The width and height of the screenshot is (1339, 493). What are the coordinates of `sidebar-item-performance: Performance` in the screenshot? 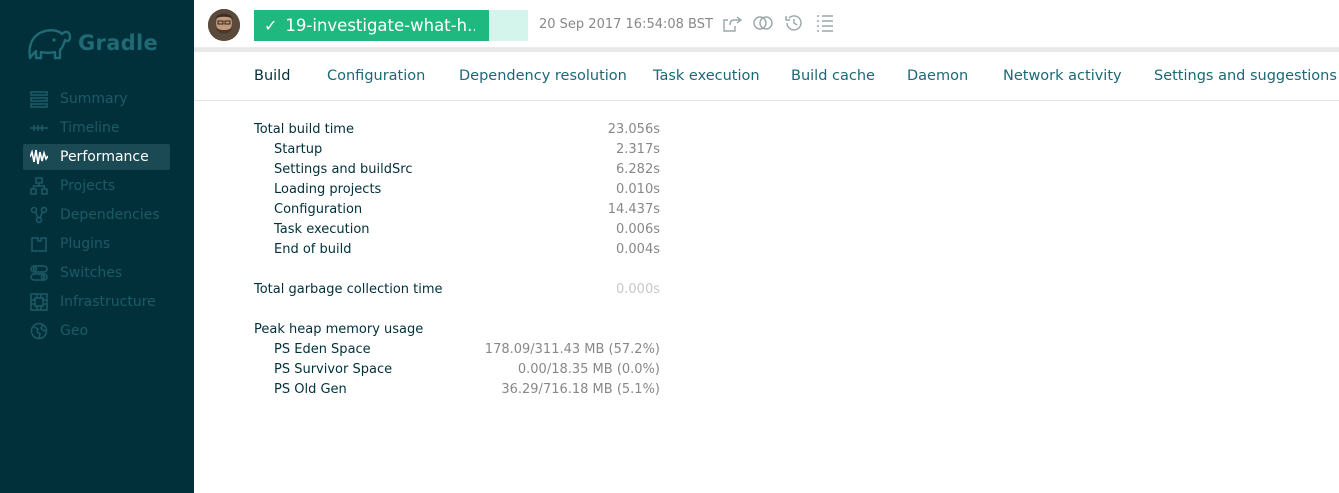 It's located at (96, 157).